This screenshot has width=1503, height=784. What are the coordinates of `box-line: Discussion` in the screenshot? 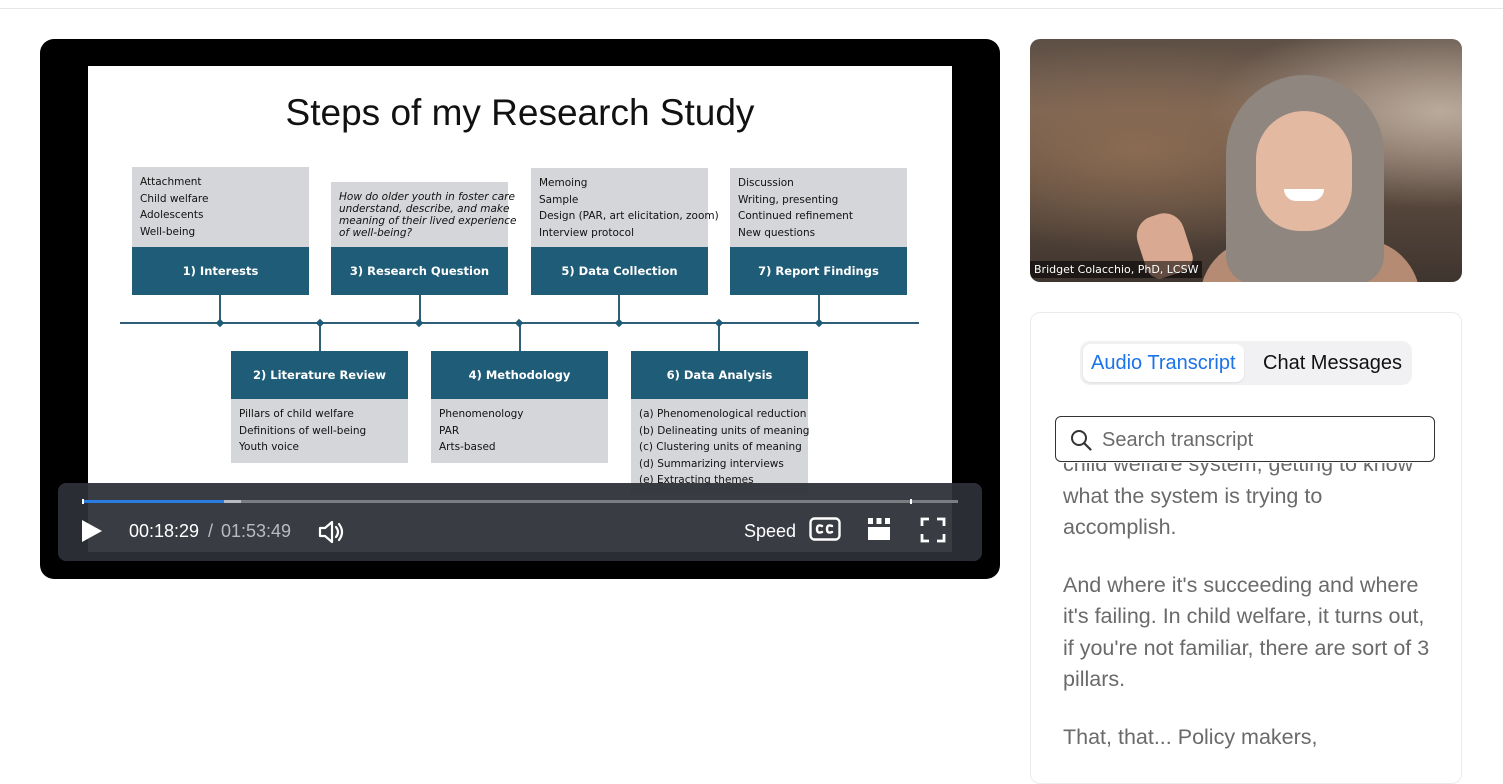 It's located at (766, 183).